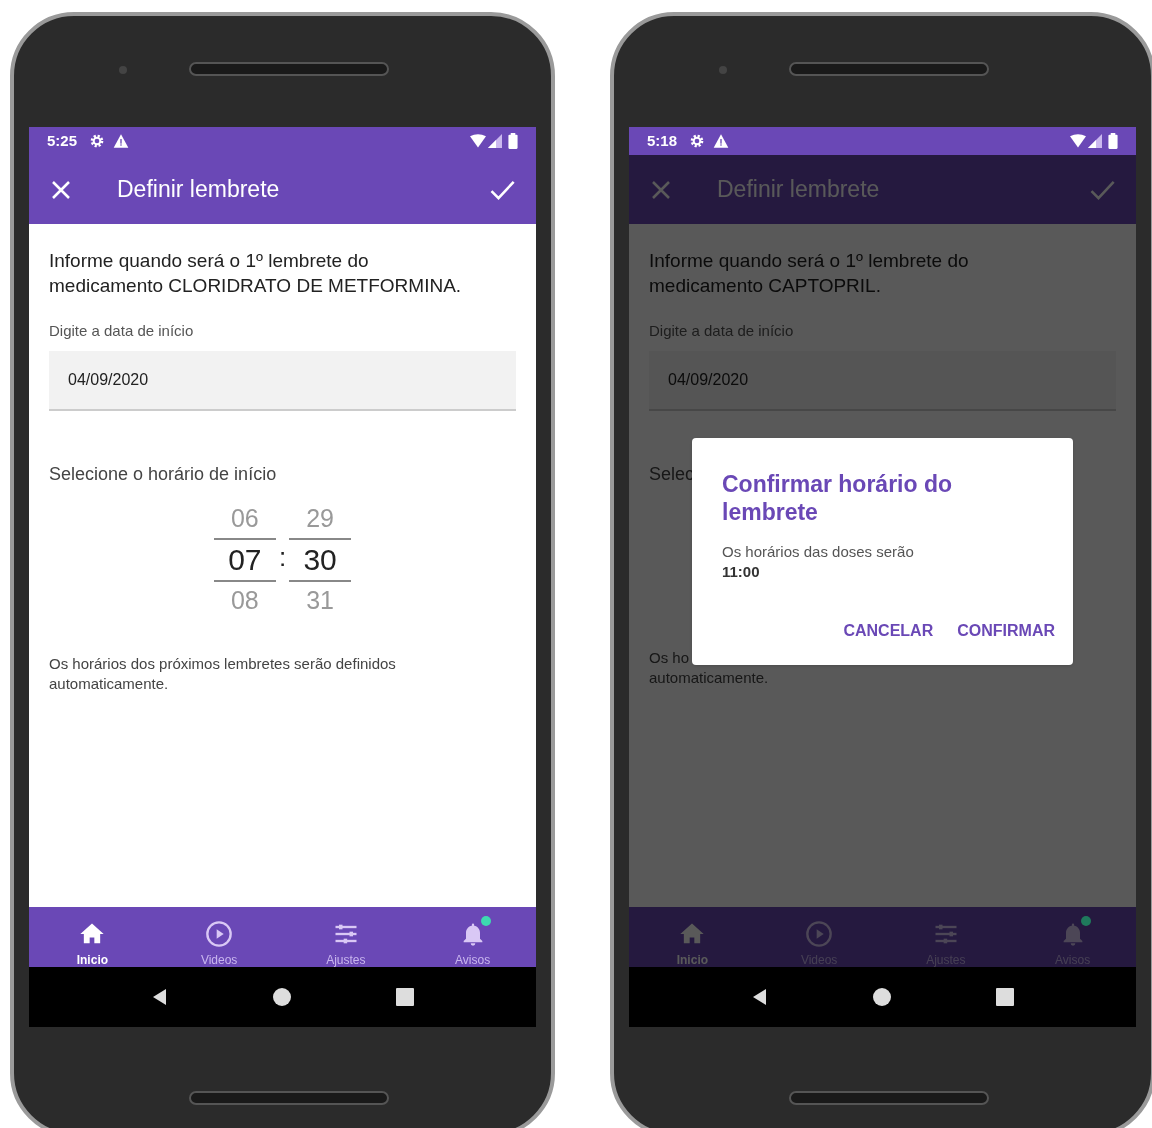 The image size is (1152, 1128). What do you see at coordinates (320, 518) in the screenshot?
I see `time-picker-option: 29` at bounding box center [320, 518].